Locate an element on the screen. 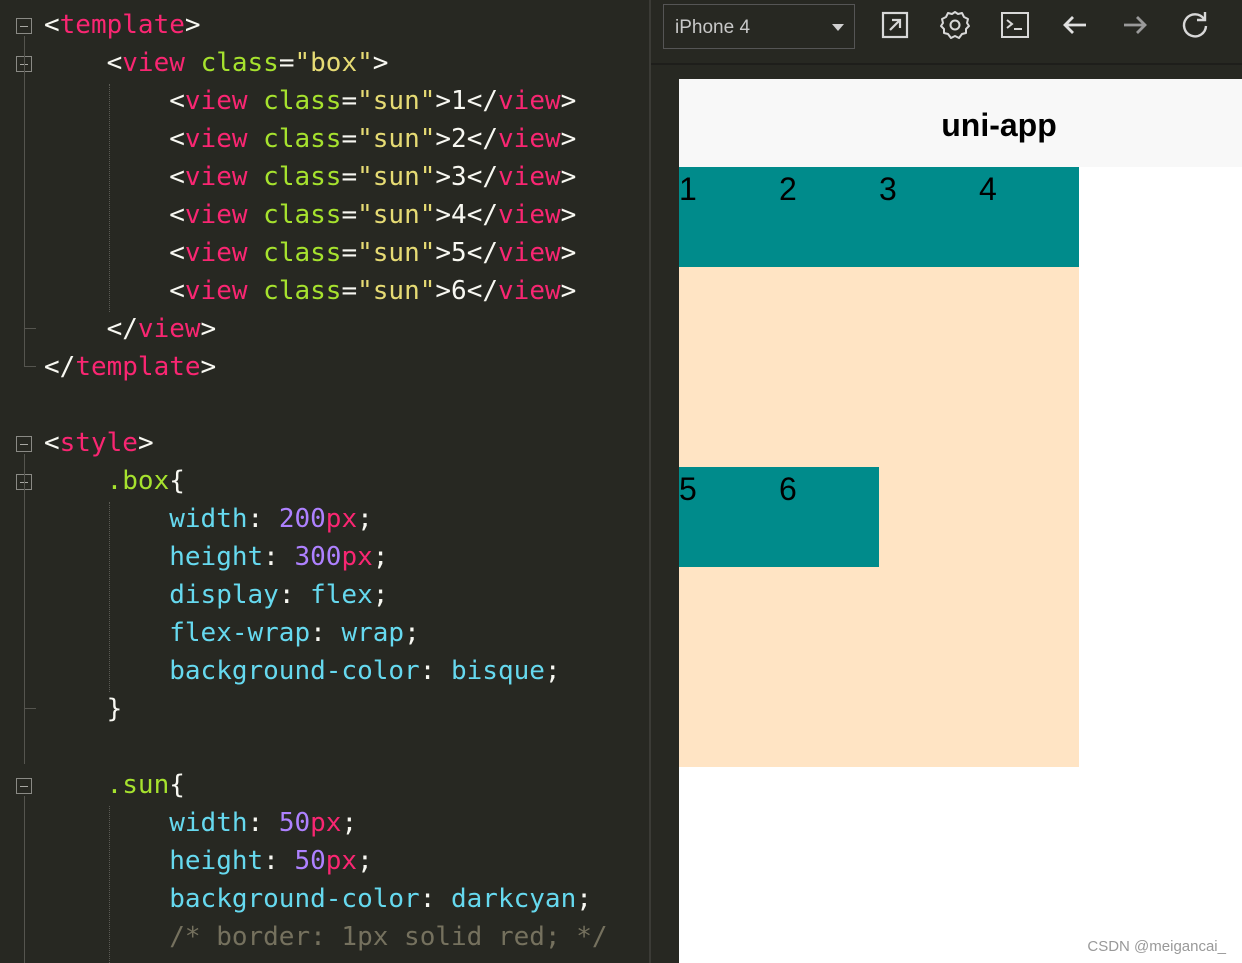  code-token: 300 is located at coordinates (318, 557).